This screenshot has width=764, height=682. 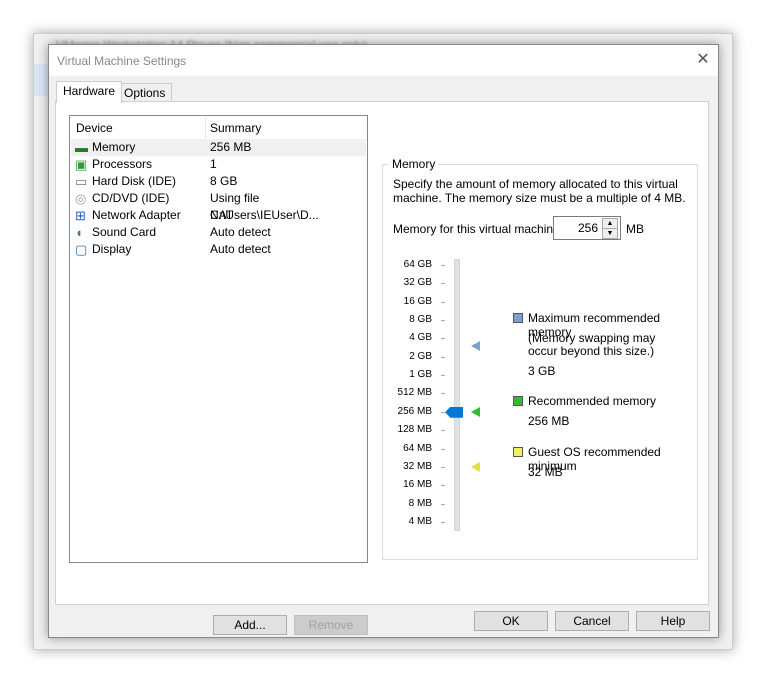 I want to click on slider-tick-label: 16 GB, so click(x=417, y=301).